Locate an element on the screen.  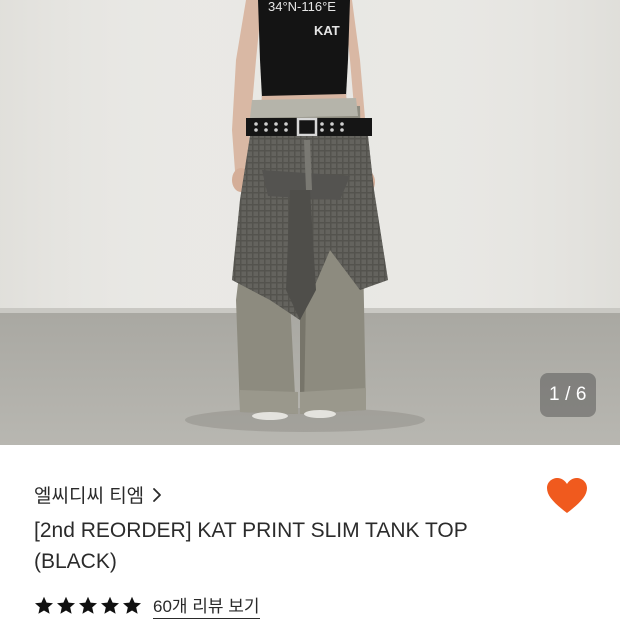
brand-link: 엘씨디씨 티엠 is located at coordinates (98, 494).